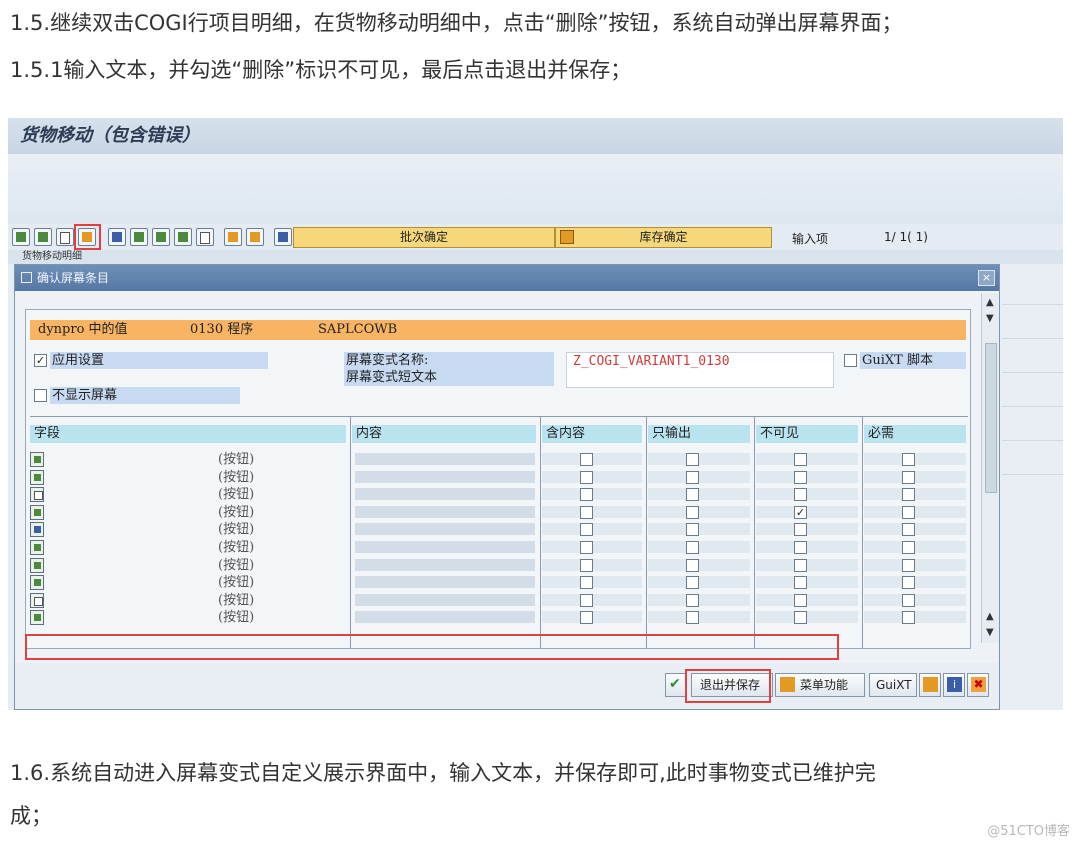  Describe the element at coordinates (535, 257) in the screenshot. I see `goods-movement-details-title: 货物移动明细` at that location.